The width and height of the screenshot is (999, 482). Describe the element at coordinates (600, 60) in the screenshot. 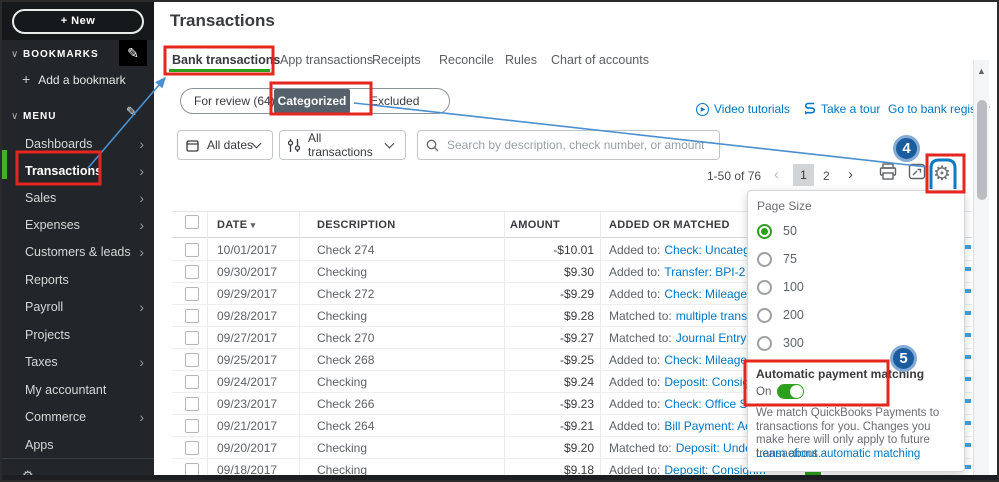

I see `tab-chart-of-accounts: Chart of accounts` at that location.